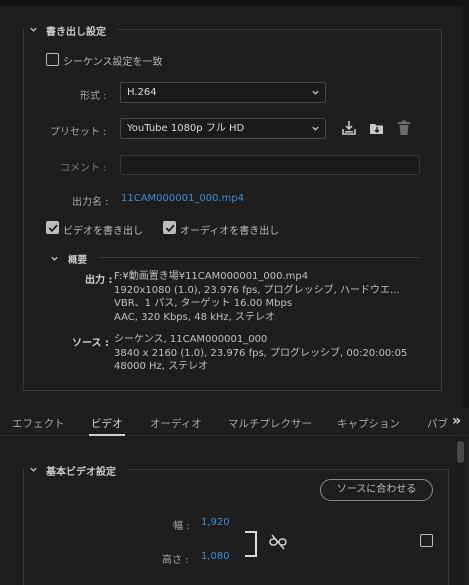  Describe the element at coordinates (270, 165) in the screenshot. I see `comment-input` at that location.